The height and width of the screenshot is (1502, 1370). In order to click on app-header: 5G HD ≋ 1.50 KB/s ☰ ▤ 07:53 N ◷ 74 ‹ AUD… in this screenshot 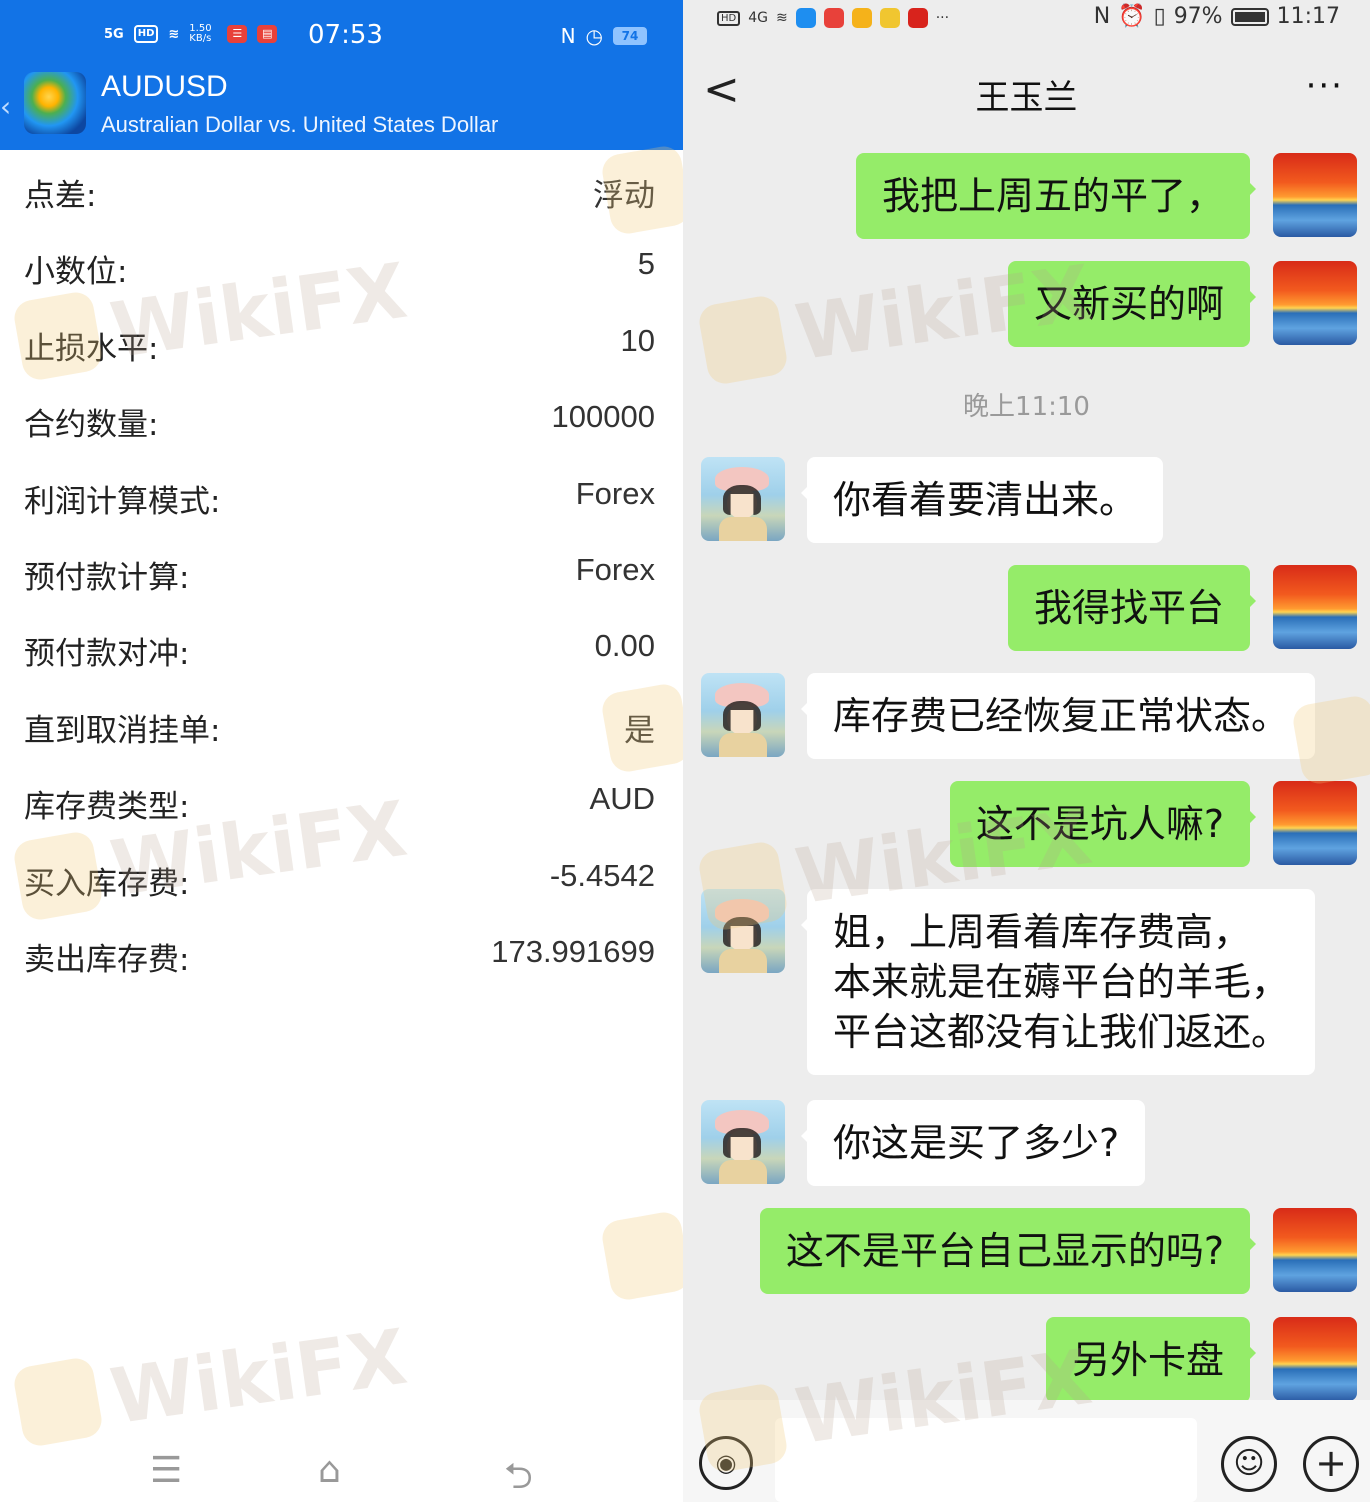, I will do `click(341, 75)`.